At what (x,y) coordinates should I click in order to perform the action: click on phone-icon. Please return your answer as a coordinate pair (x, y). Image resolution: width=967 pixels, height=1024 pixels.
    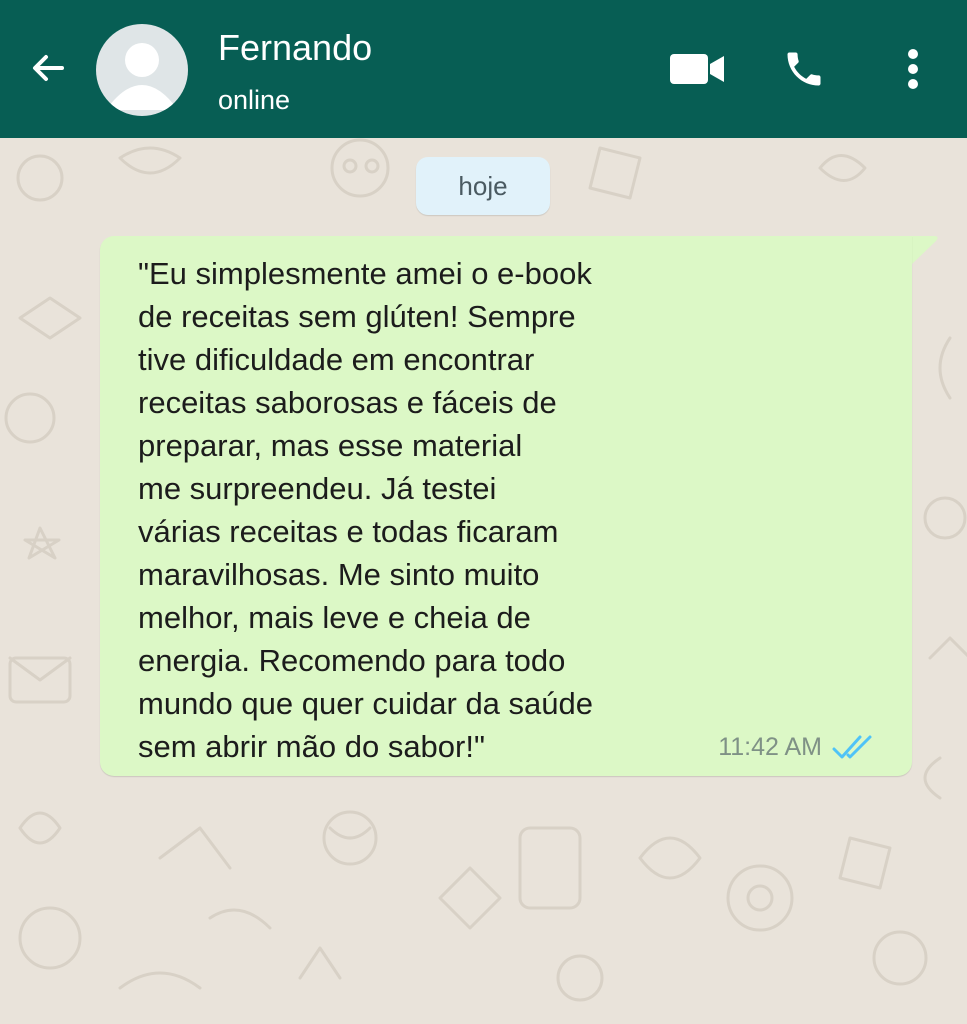
    Looking at the image, I should click on (804, 71).